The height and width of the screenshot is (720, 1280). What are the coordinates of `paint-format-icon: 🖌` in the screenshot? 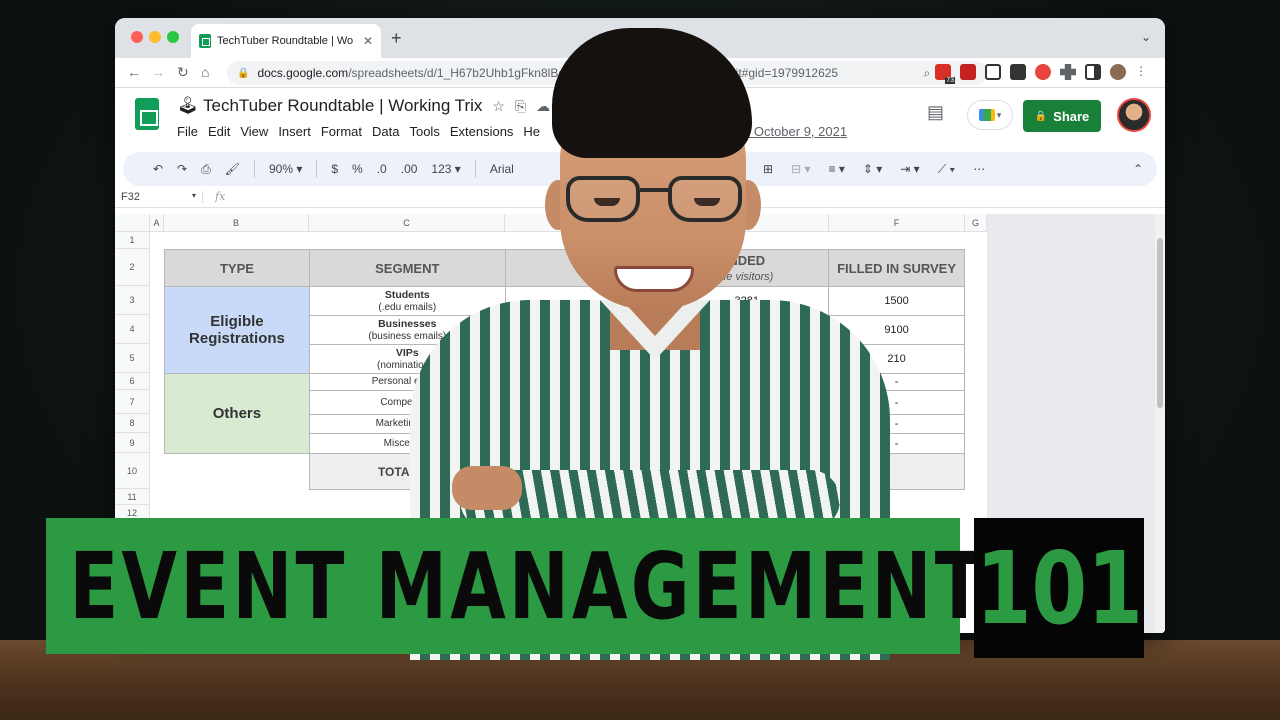 It's located at (232, 169).